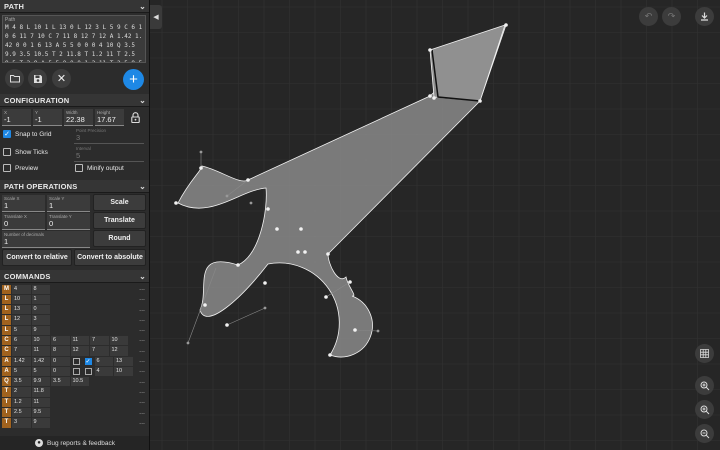  What do you see at coordinates (21, 402) in the screenshot?
I see `command-value: 1.2` at bounding box center [21, 402].